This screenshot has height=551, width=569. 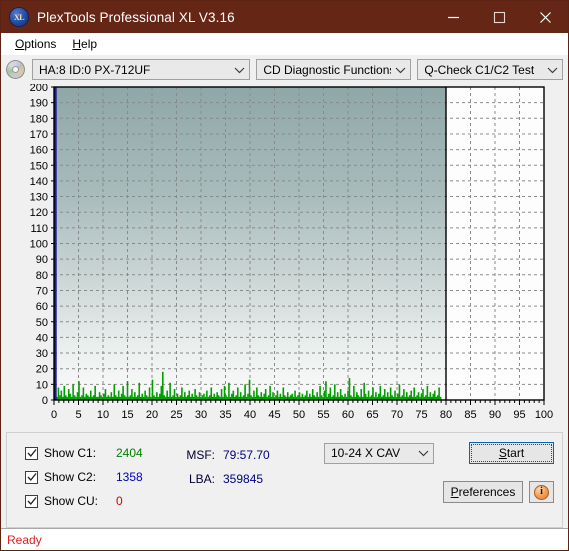 I want to click on c2-count-value: 1358, so click(x=129, y=477).